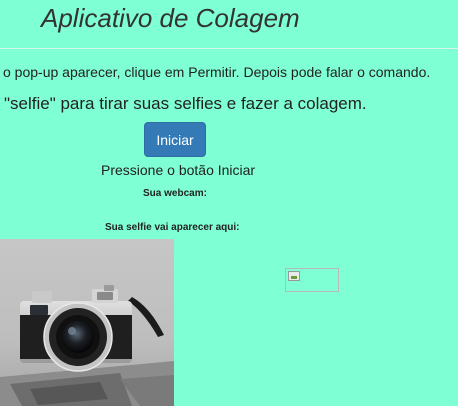  Describe the element at coordinates (175, 139) in the screenshot. I see `start-button: Iniciar` at that location.